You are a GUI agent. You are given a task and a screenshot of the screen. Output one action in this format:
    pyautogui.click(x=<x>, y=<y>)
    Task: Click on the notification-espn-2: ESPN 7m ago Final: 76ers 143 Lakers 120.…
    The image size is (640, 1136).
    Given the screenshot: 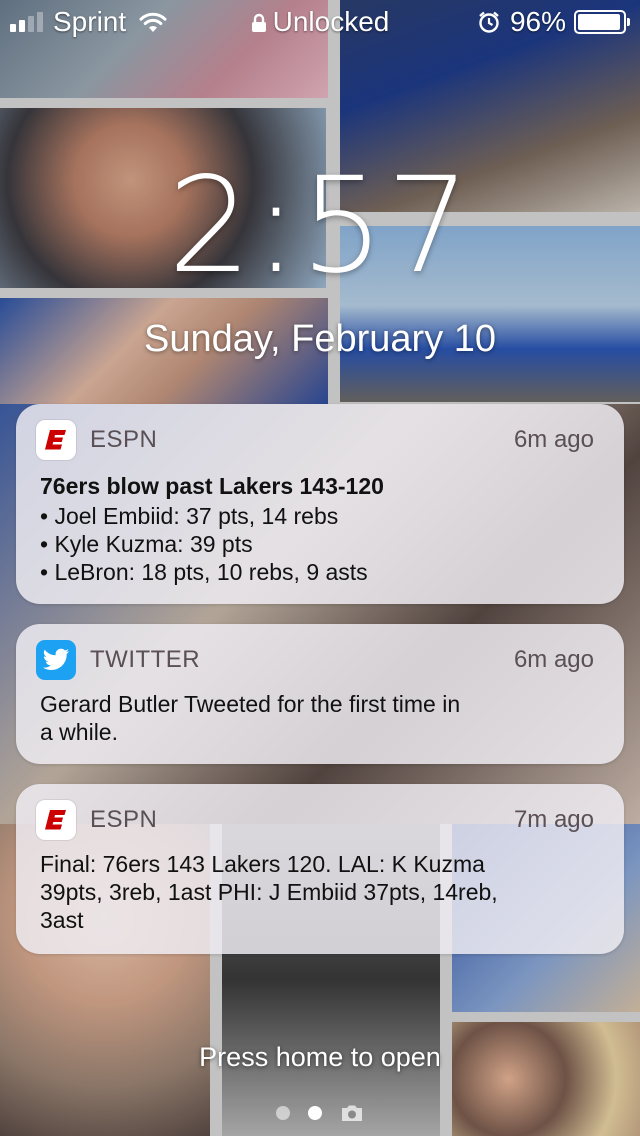 What is the action you would take?
    pyautogui.click(x=320, y=869)
    